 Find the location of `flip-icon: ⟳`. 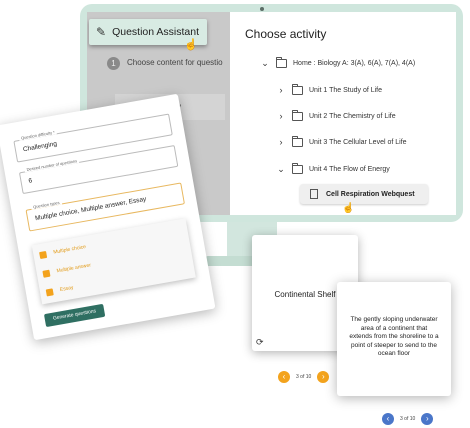

flip-icon: ⟳ is located at coordinates (260, 342).